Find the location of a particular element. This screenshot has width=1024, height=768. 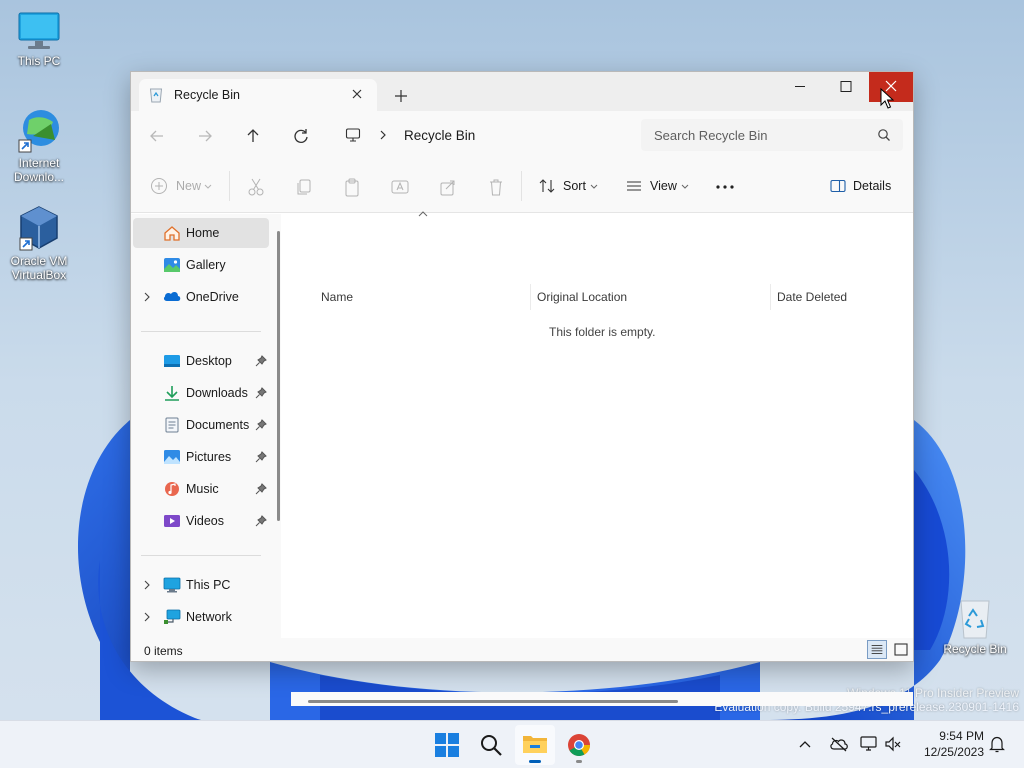

sidebar-item-label: Downloads is located at coordinates (217, 393).